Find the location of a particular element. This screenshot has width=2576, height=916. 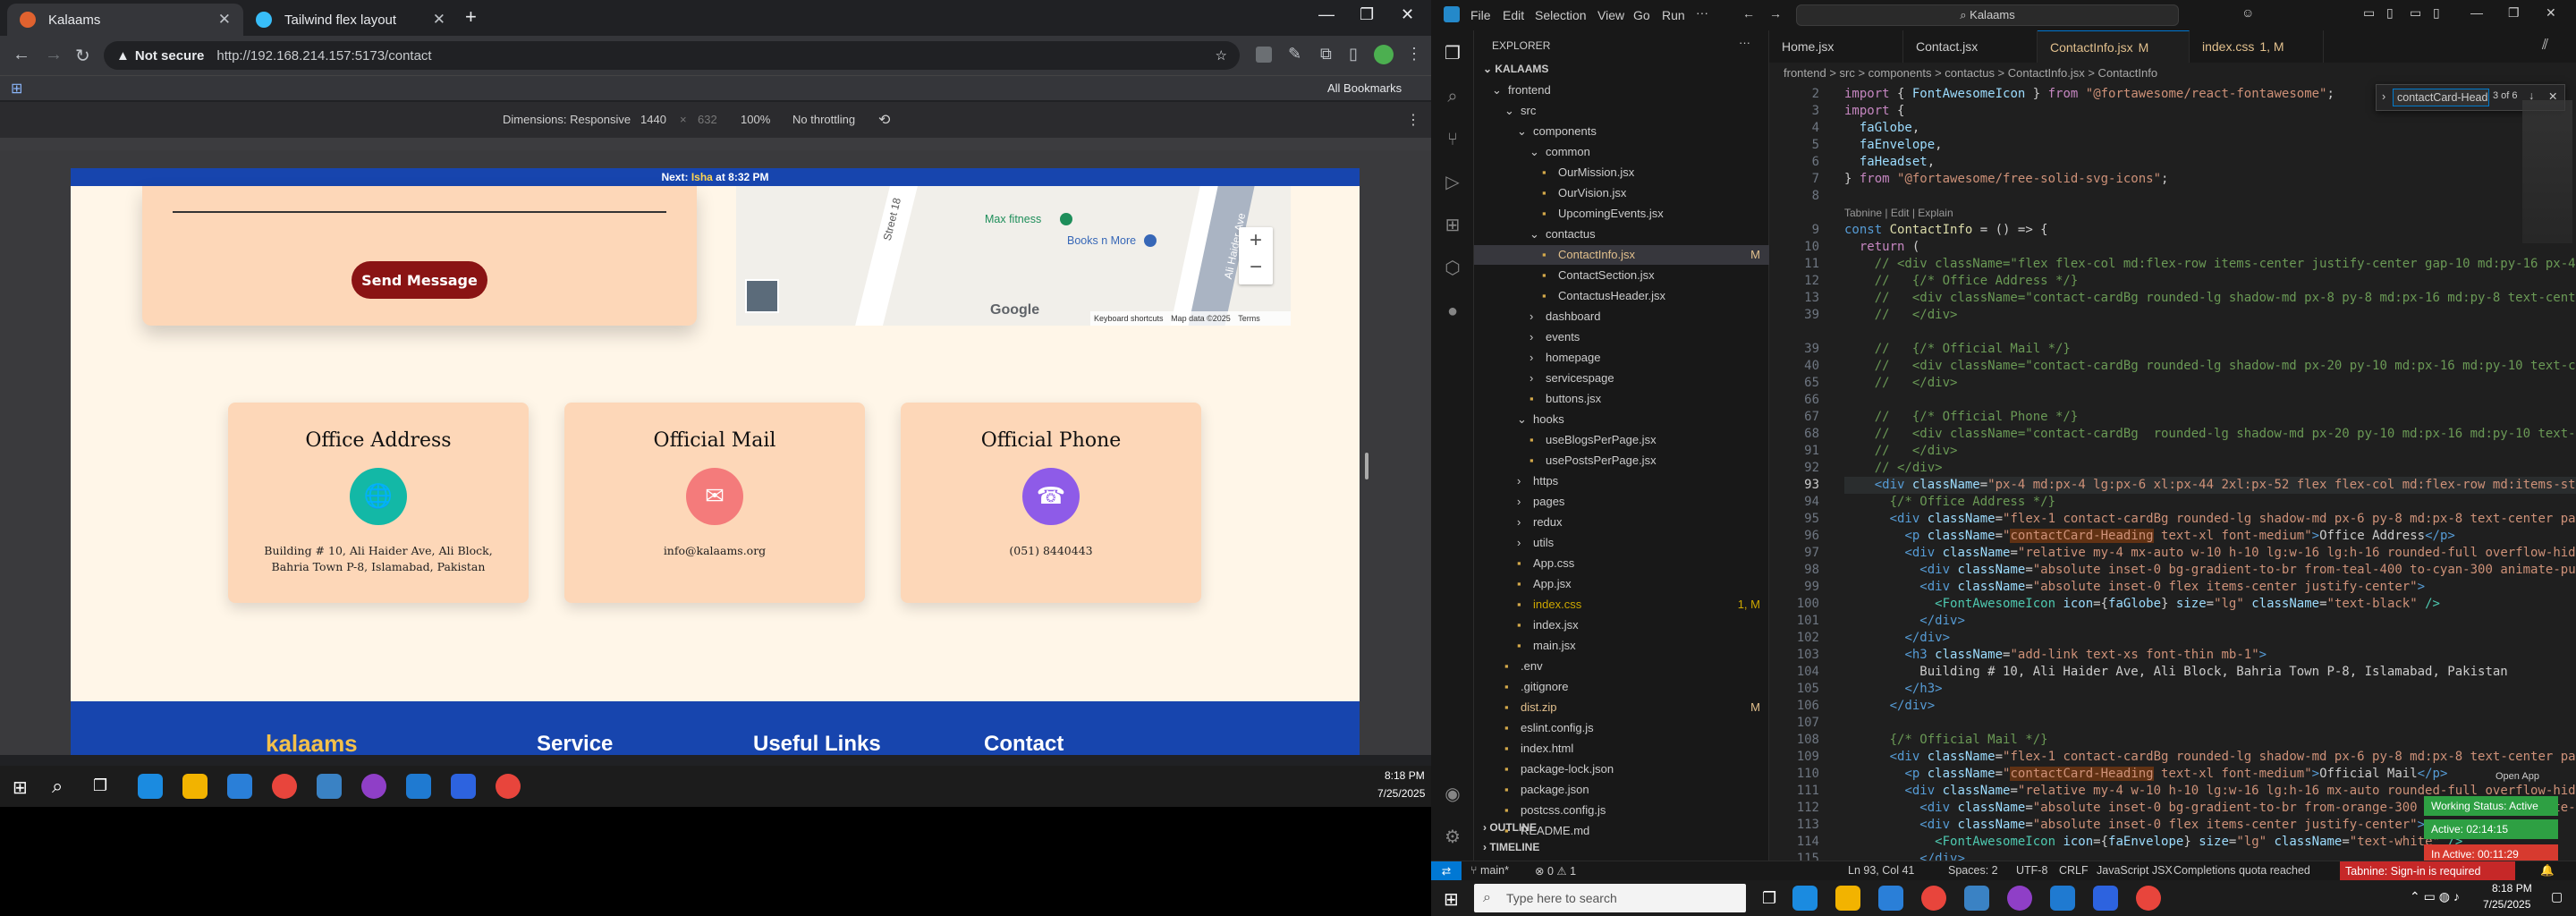

run-debug-icon: ▷ is located at coordinates (1452, 182).